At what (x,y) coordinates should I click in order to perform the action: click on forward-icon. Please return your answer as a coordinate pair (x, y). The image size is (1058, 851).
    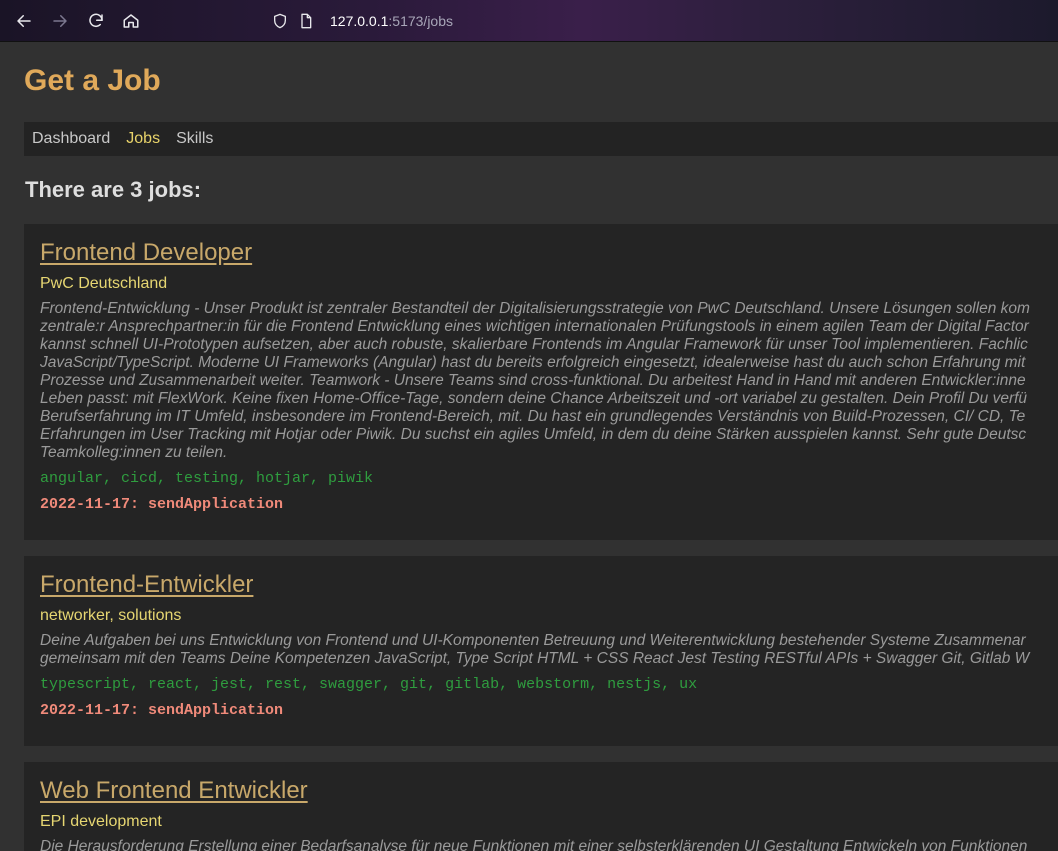
    Looking at the image, I should click on (60, 21).